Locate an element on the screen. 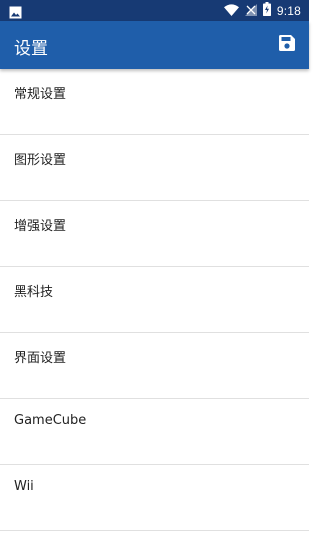 The image size is (320, 550). settings-item-hacks: 黑科技 is located at coordinates (154, 300).